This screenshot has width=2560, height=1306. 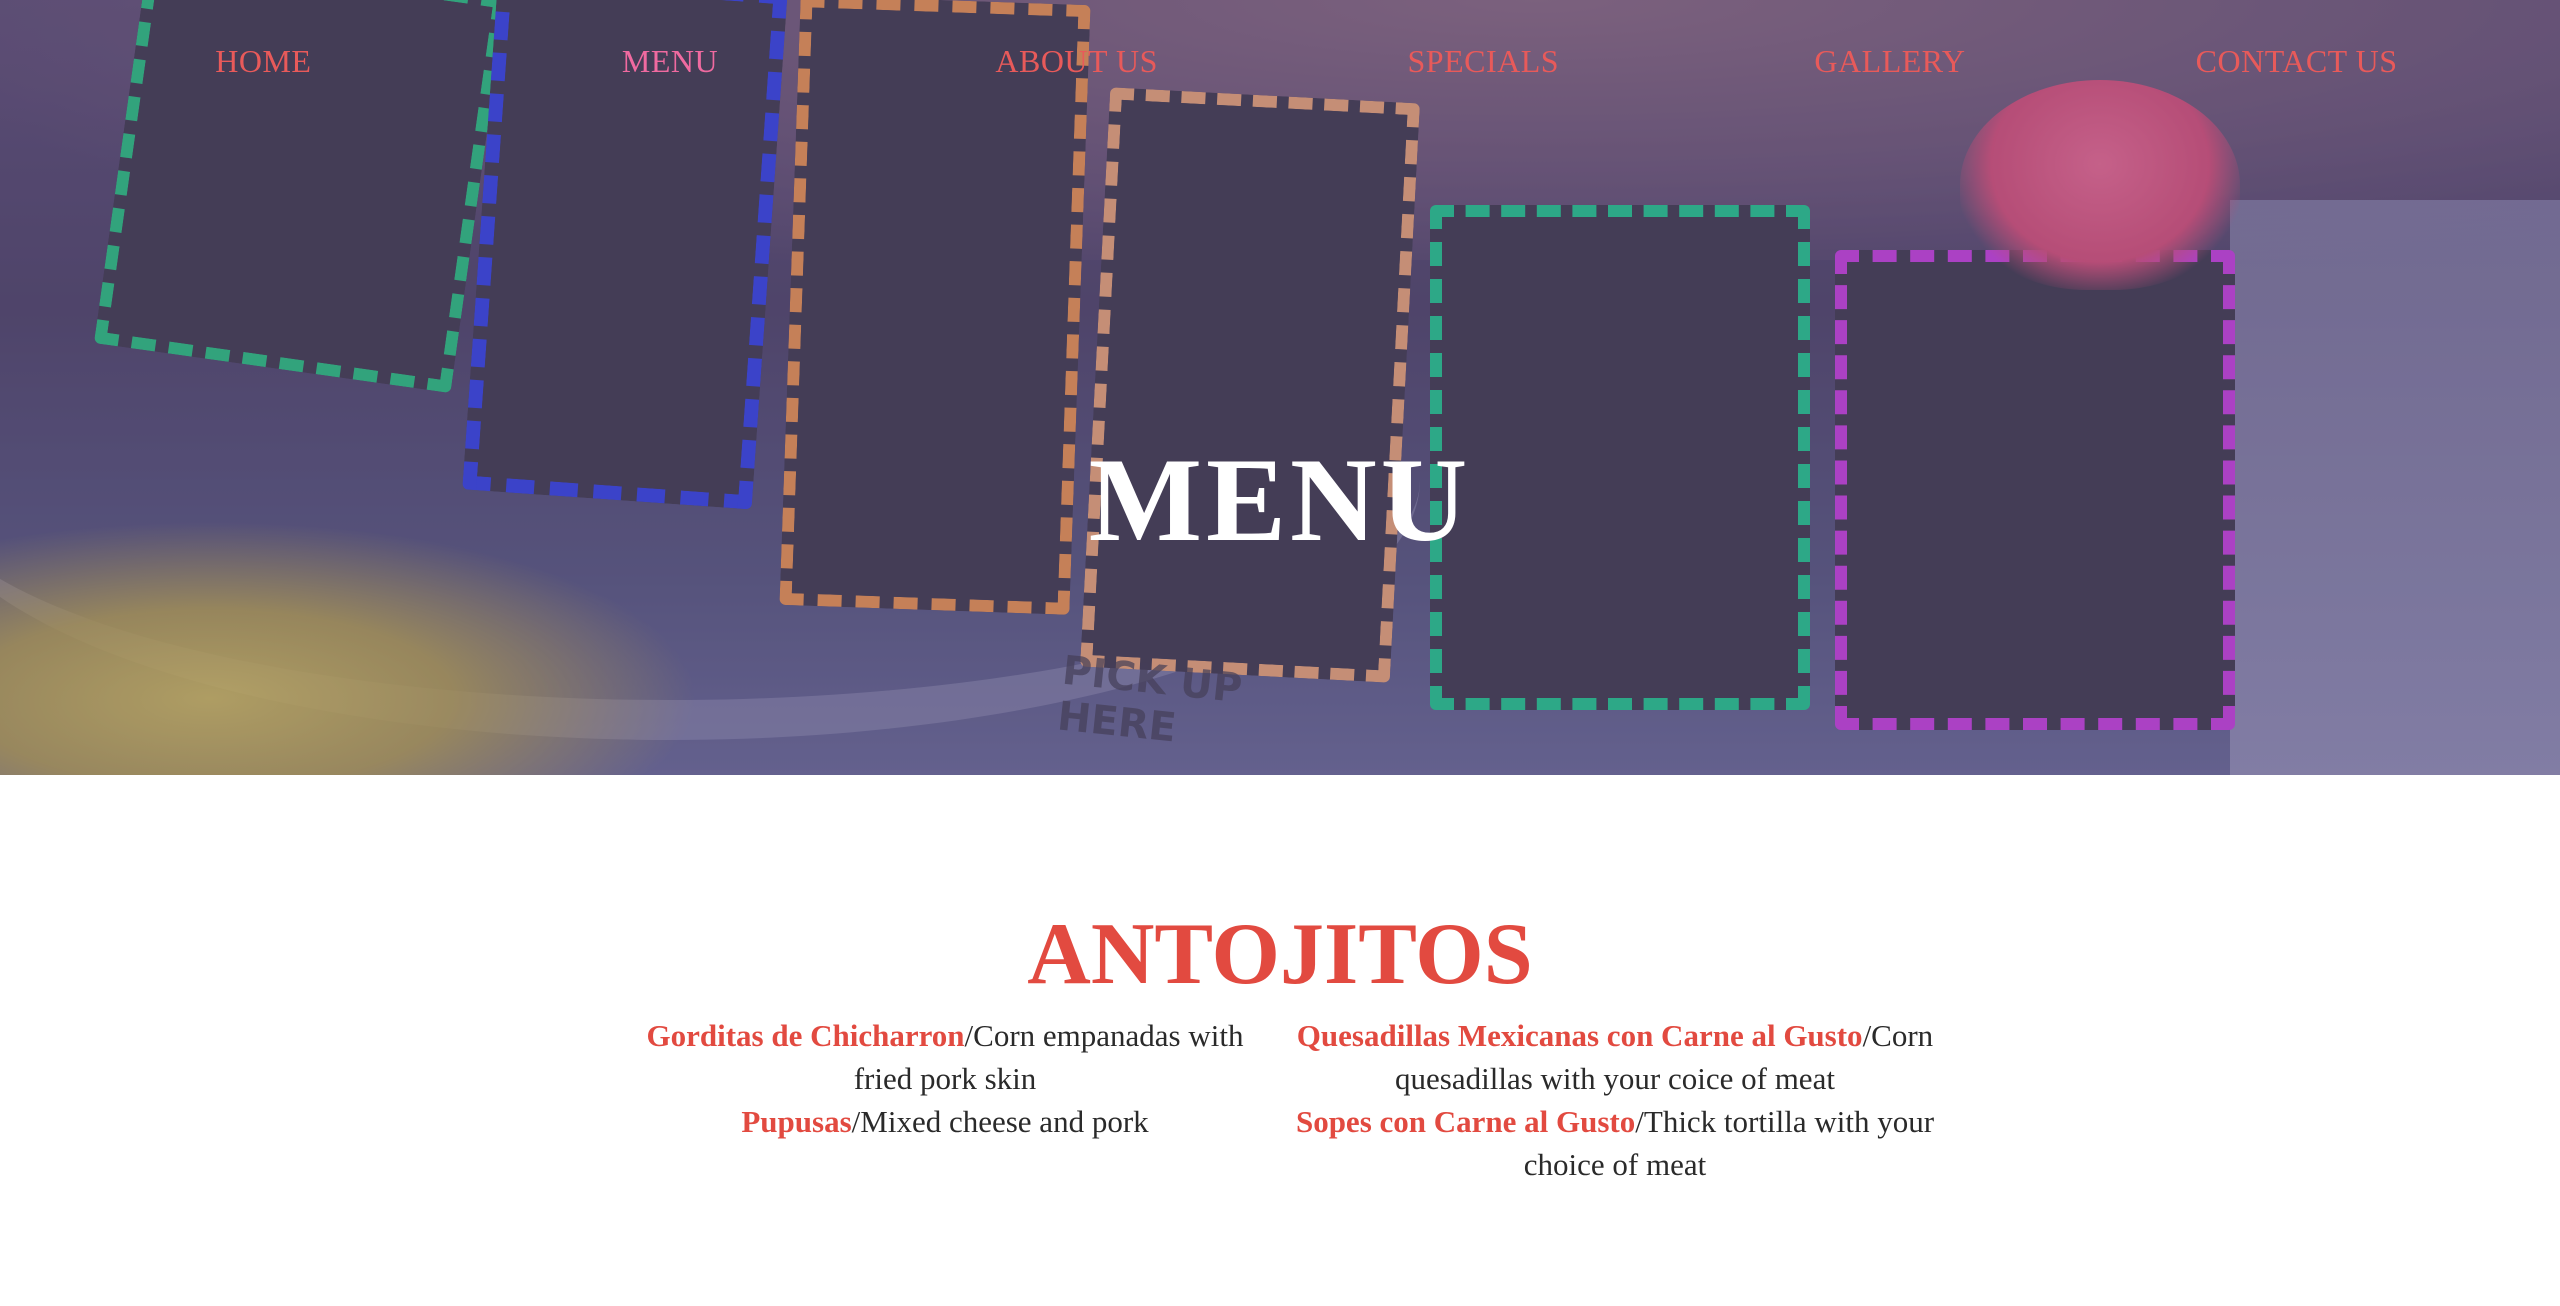 What do you see at coordinates (1000, 1121) in the screenshot?
I see `menu-item-description: /Mixed cheese and pork` at bounding box center [1000, 1121].